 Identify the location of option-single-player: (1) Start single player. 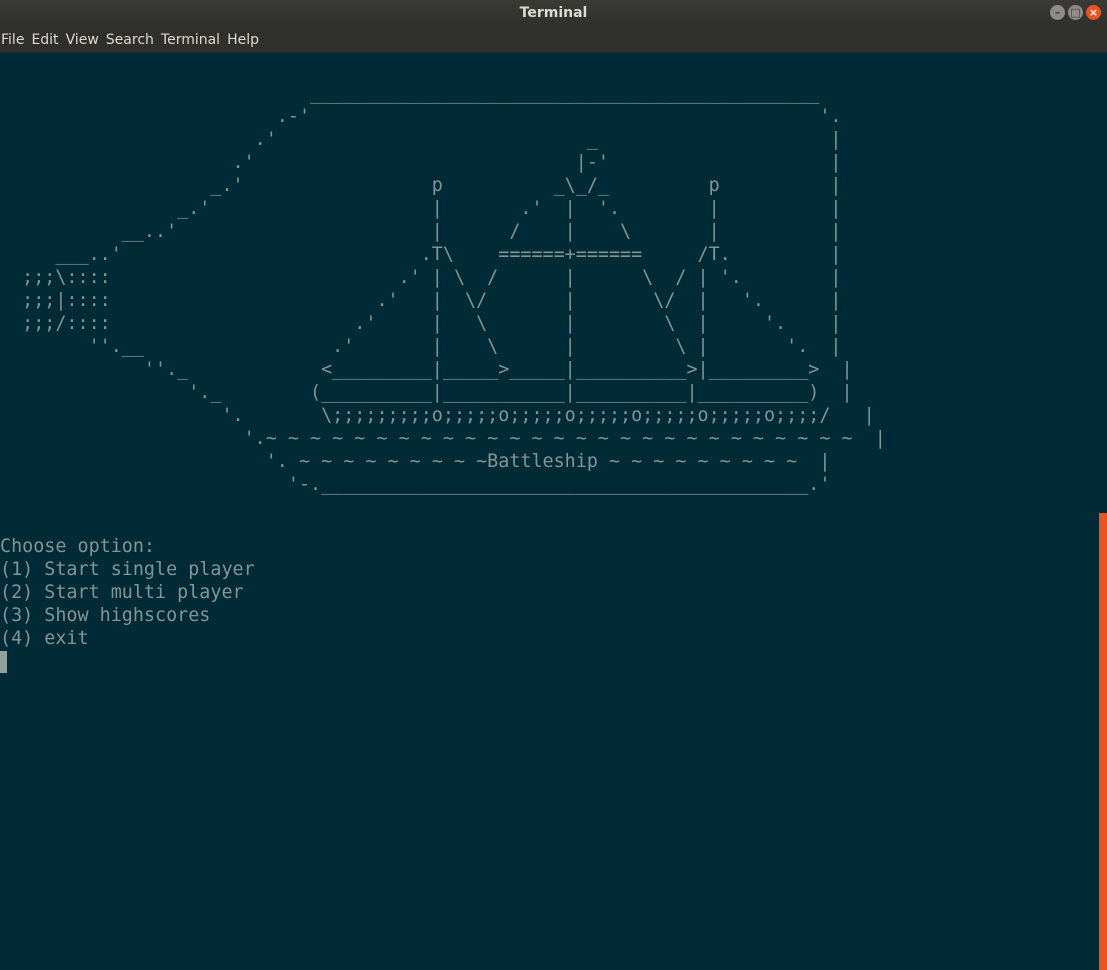
(127, 569).